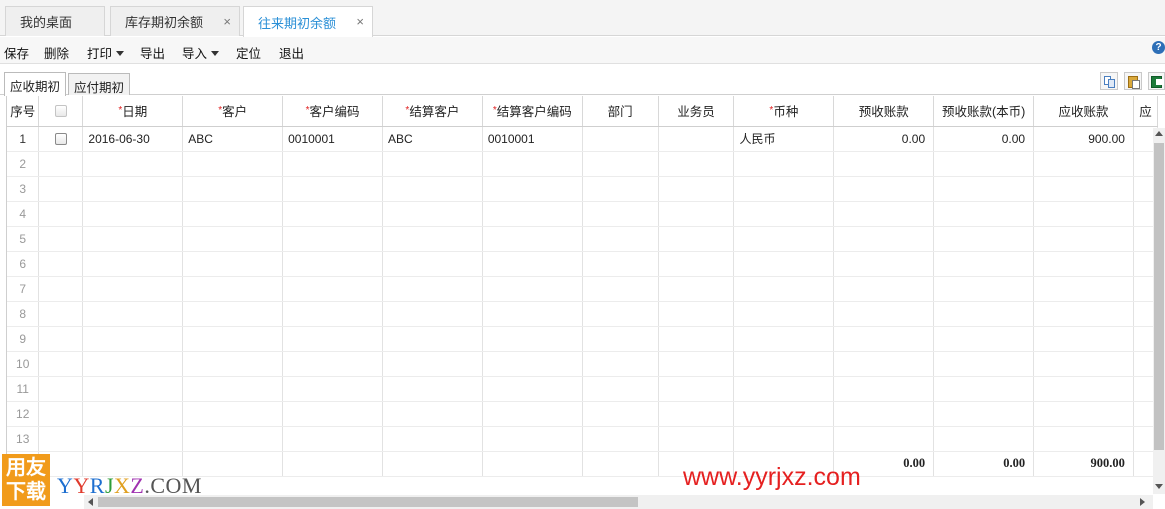 The height and width of the screenshot is (509, 1165). I want to click on column-header: 预收账款(本币), so click(984, 111).